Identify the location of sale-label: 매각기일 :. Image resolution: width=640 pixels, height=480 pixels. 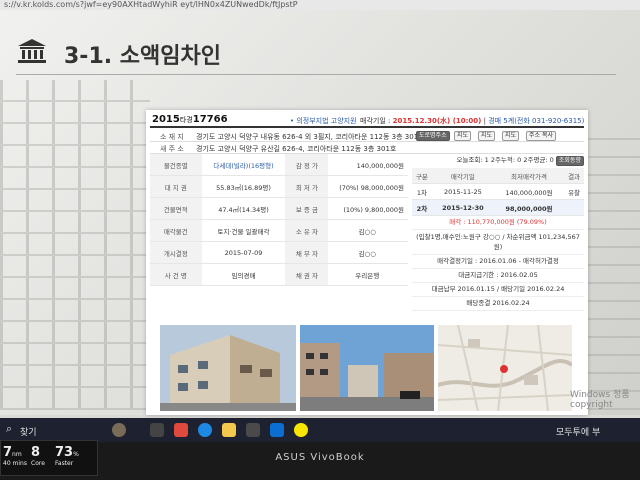
(375, 121).